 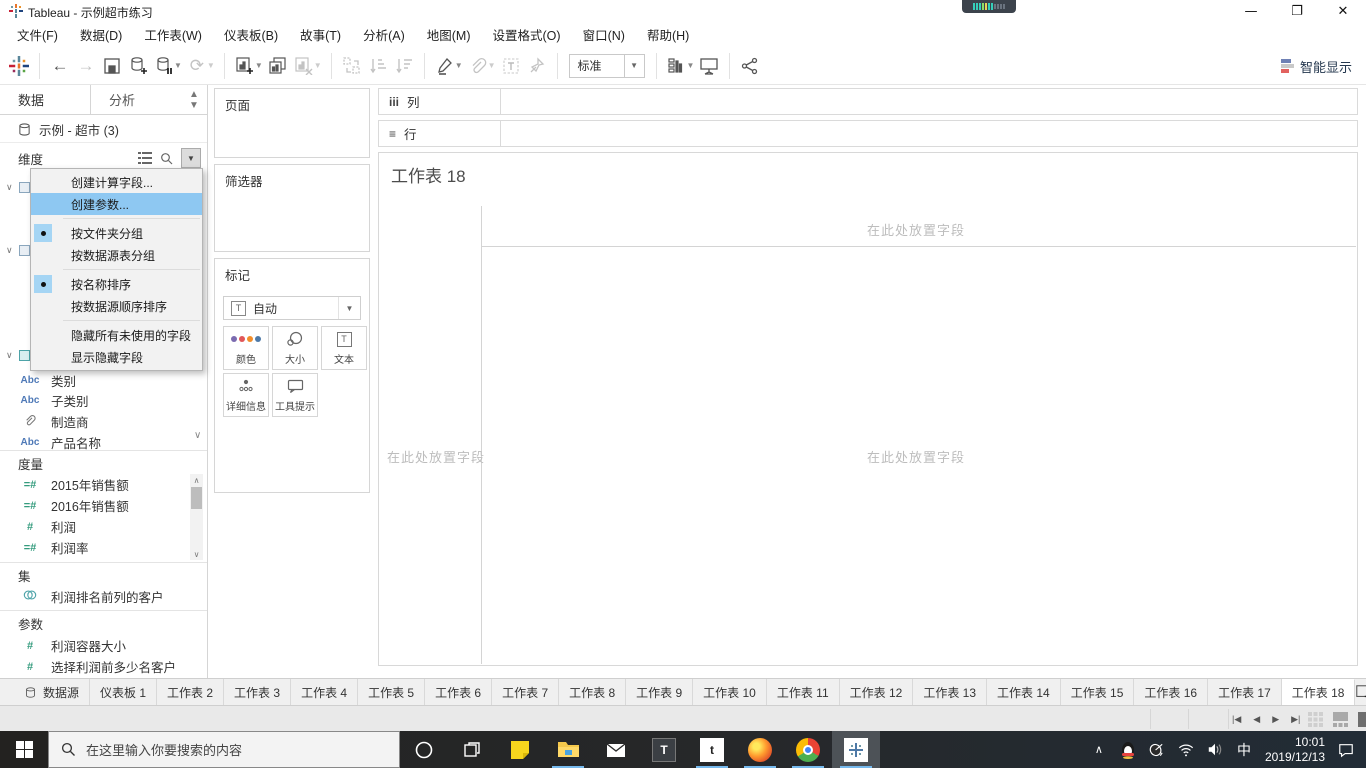 I want to click on filmstrip-view-icon, so click(x=1340, y=719).